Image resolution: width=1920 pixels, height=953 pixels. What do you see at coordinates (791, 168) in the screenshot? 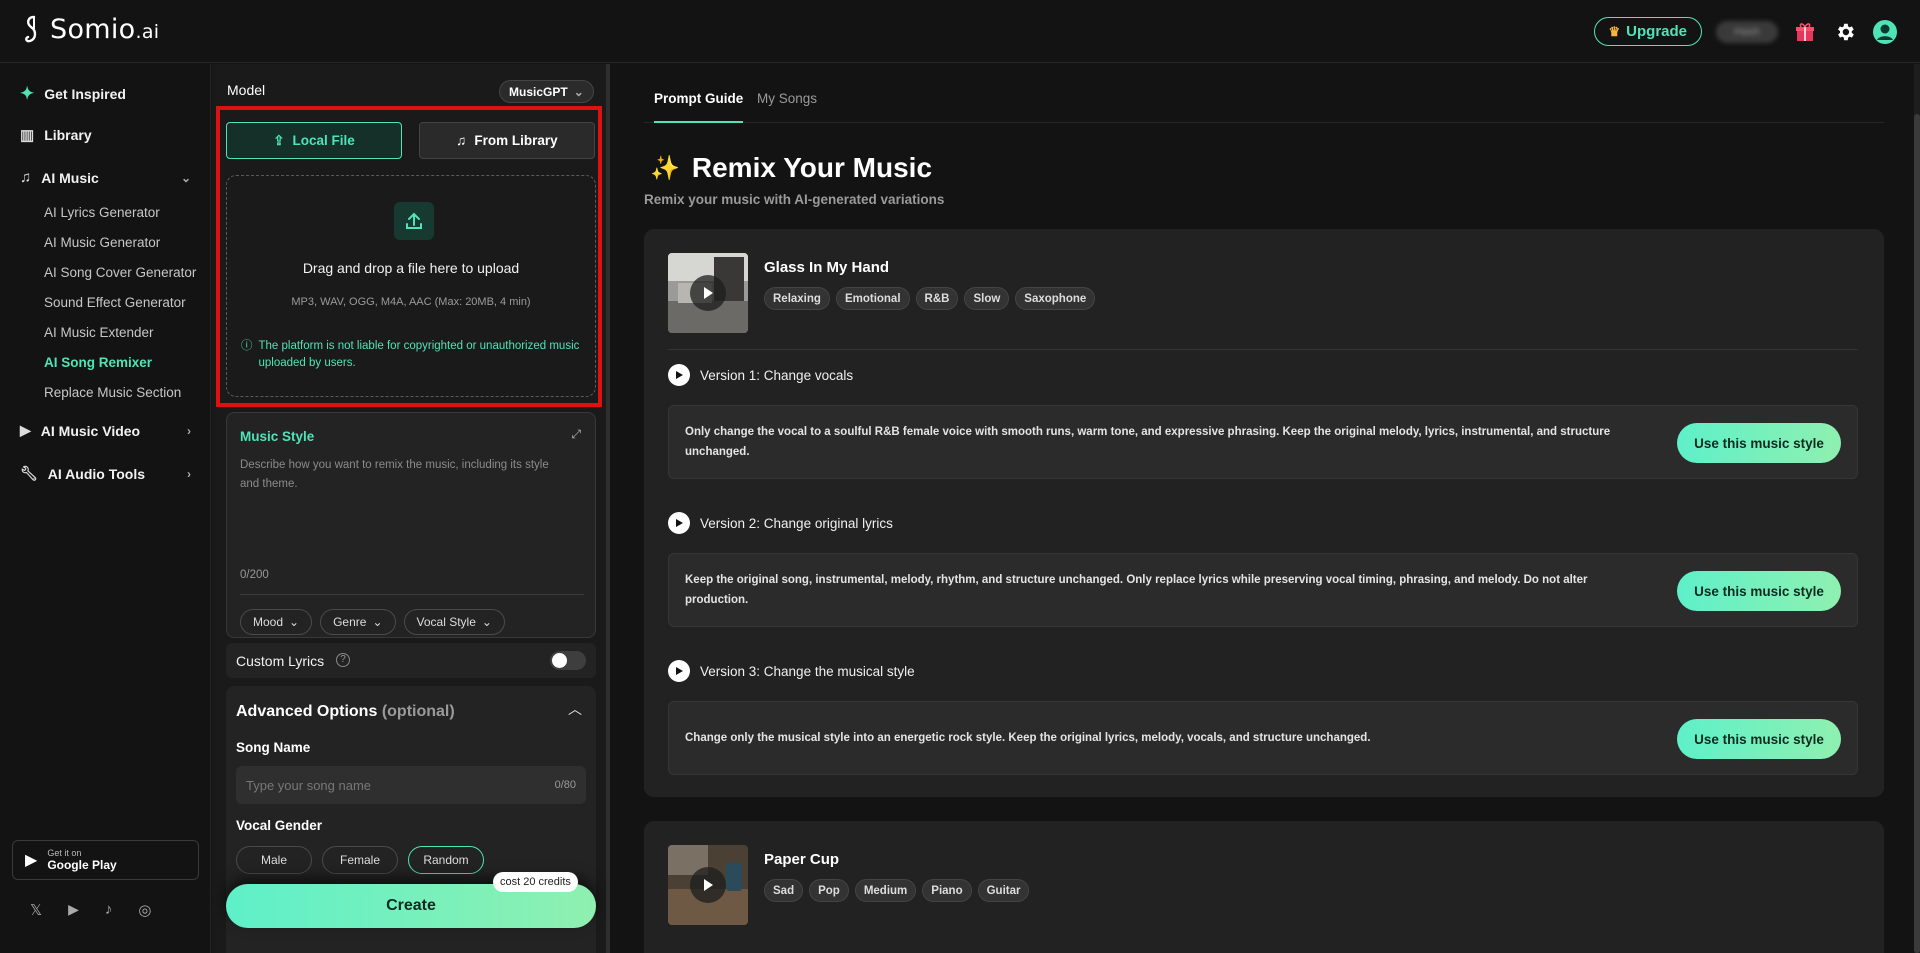
I see `hero: ✨ Remix Your Music` at bounding box center [791, 168].